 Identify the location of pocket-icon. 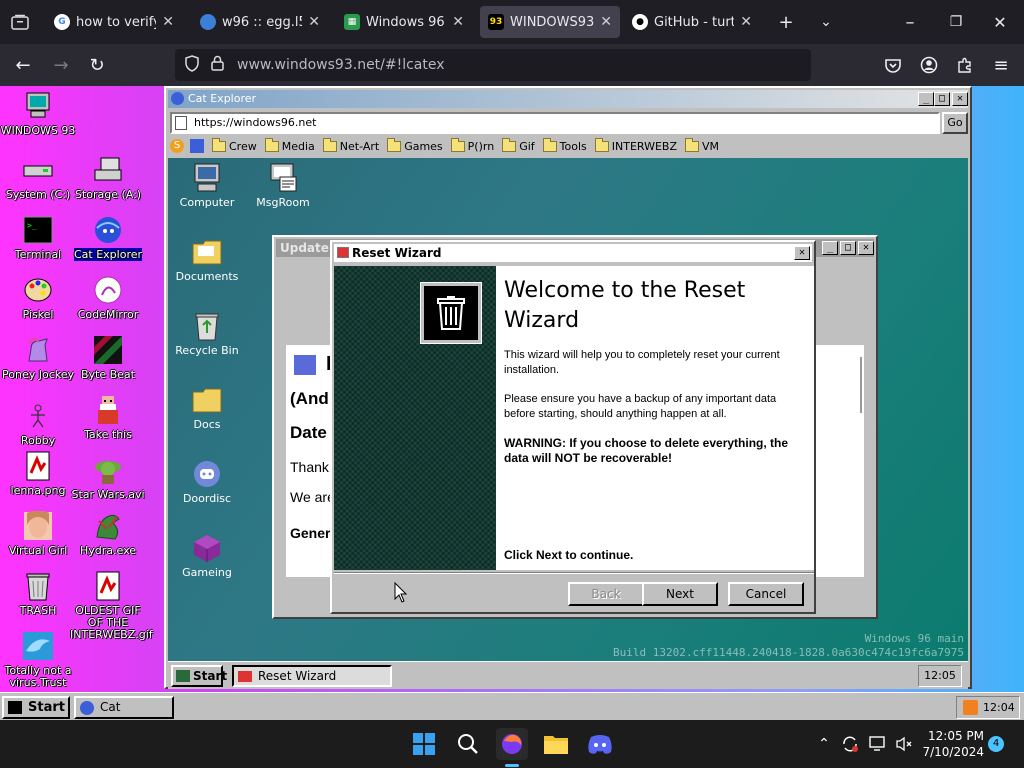
(893, 65).